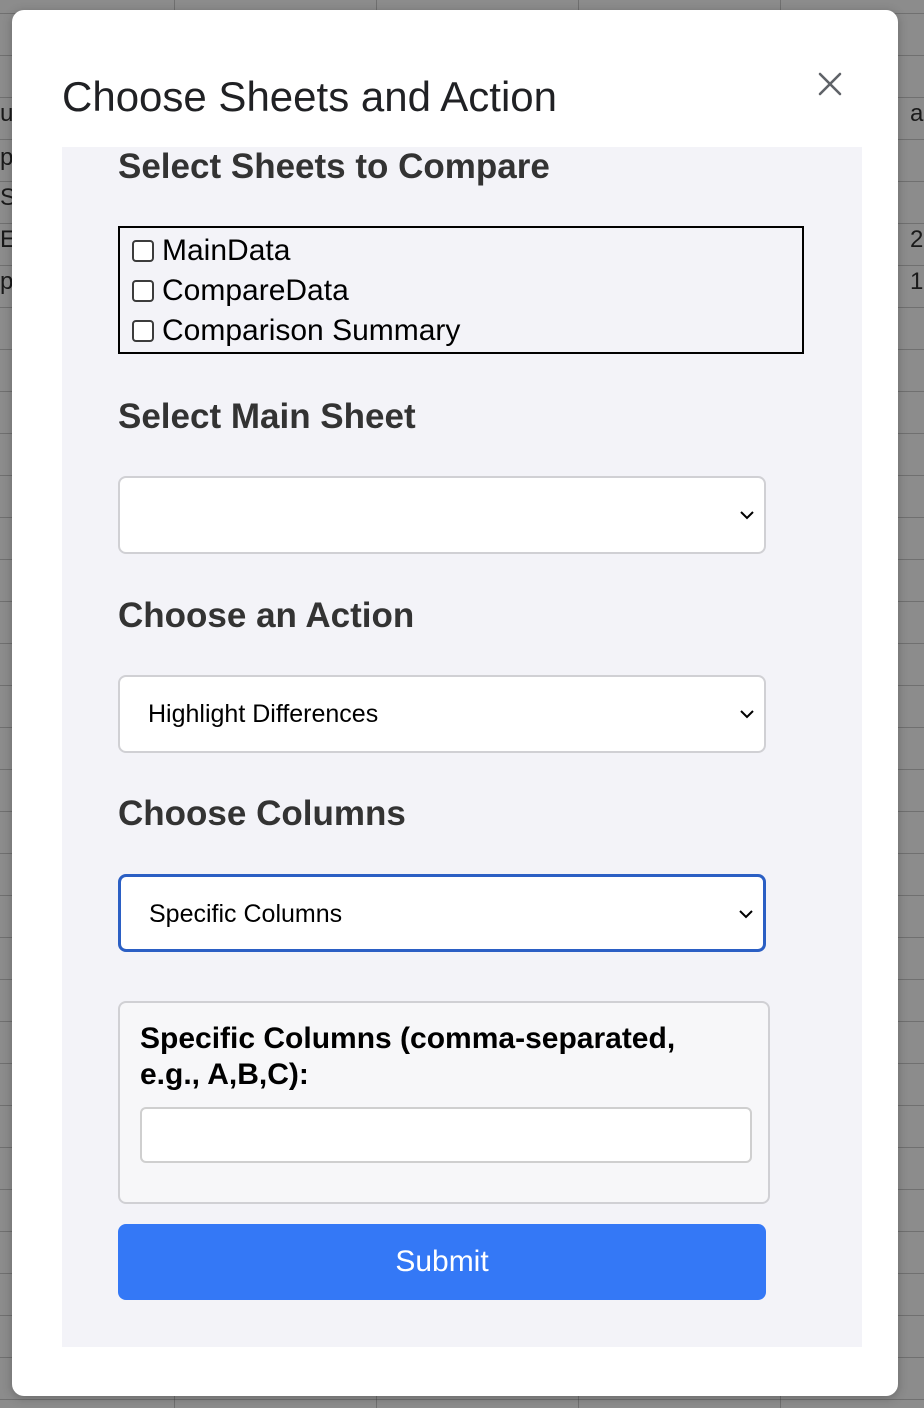 The width and height of the screenshot is (924, 1408). I want to click on submit-button: Submit, so click(442, 1262).